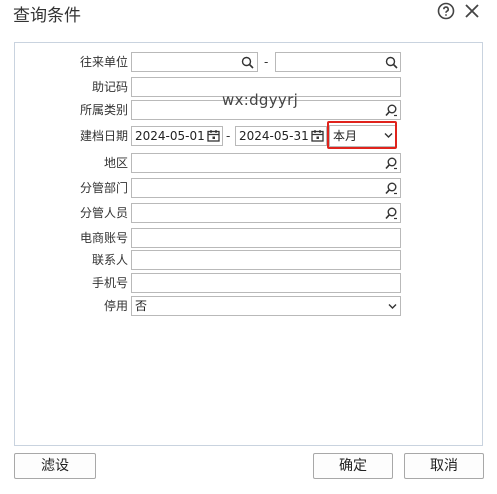 This screenshot has width=497, height=494. What do you see at coordinates (103, 238) in the screenshot?
I see `ecommerce-account-label: 电商账号` at bounding box center [103, 238].